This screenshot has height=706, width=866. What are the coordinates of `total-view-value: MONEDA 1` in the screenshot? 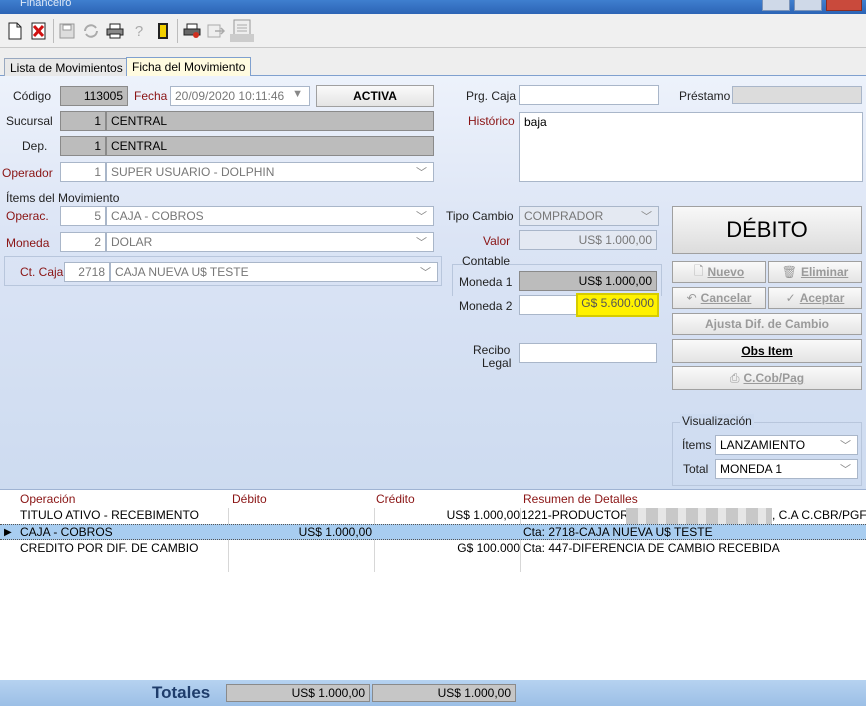 It's located at (751, 469).